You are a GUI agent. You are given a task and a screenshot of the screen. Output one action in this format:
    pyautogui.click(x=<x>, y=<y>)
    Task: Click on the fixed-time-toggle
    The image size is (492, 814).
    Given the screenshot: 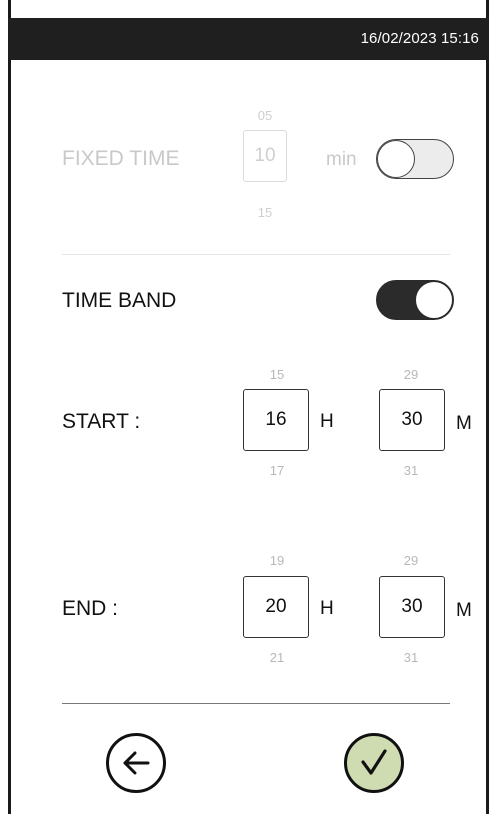 What is the action you would take?
    pyautogui.click(x=415, y=159)
    